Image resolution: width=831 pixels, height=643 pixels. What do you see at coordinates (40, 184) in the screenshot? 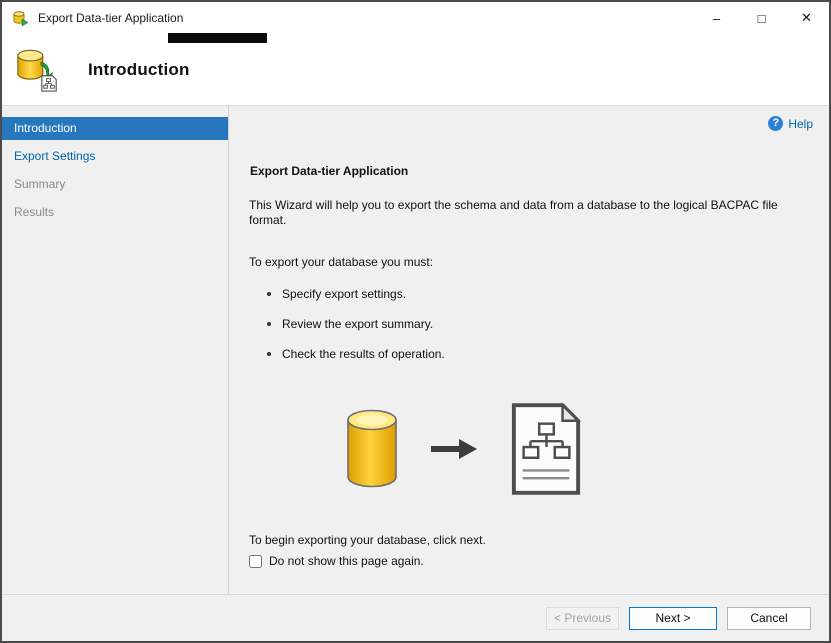
I see `sidebar-item-summary: Summary` at bounding box center [40, 184].